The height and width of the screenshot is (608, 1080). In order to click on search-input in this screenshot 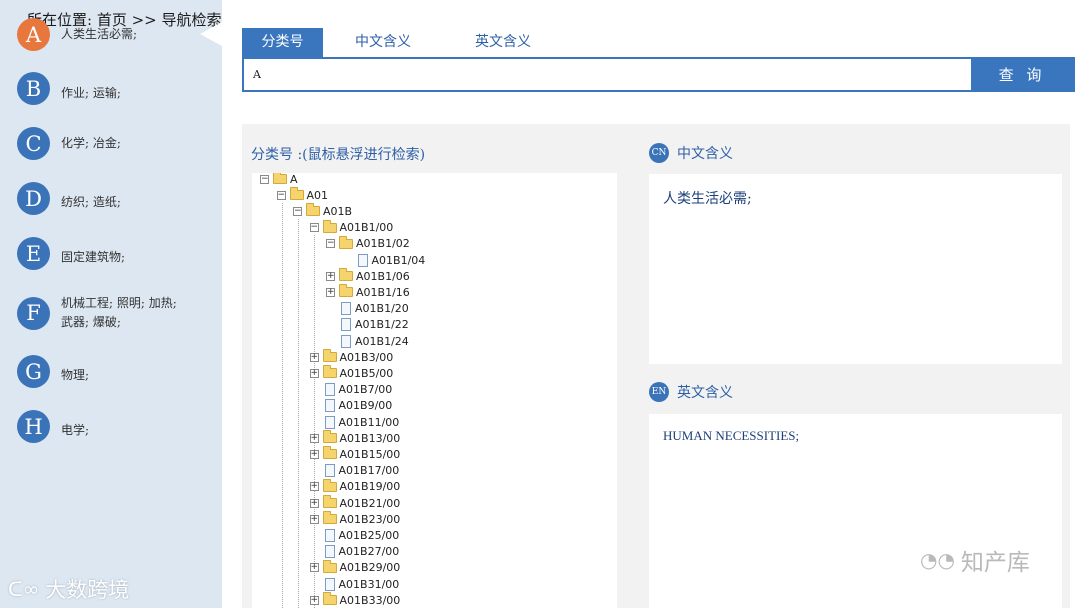, I will do `click(607, 74)`.